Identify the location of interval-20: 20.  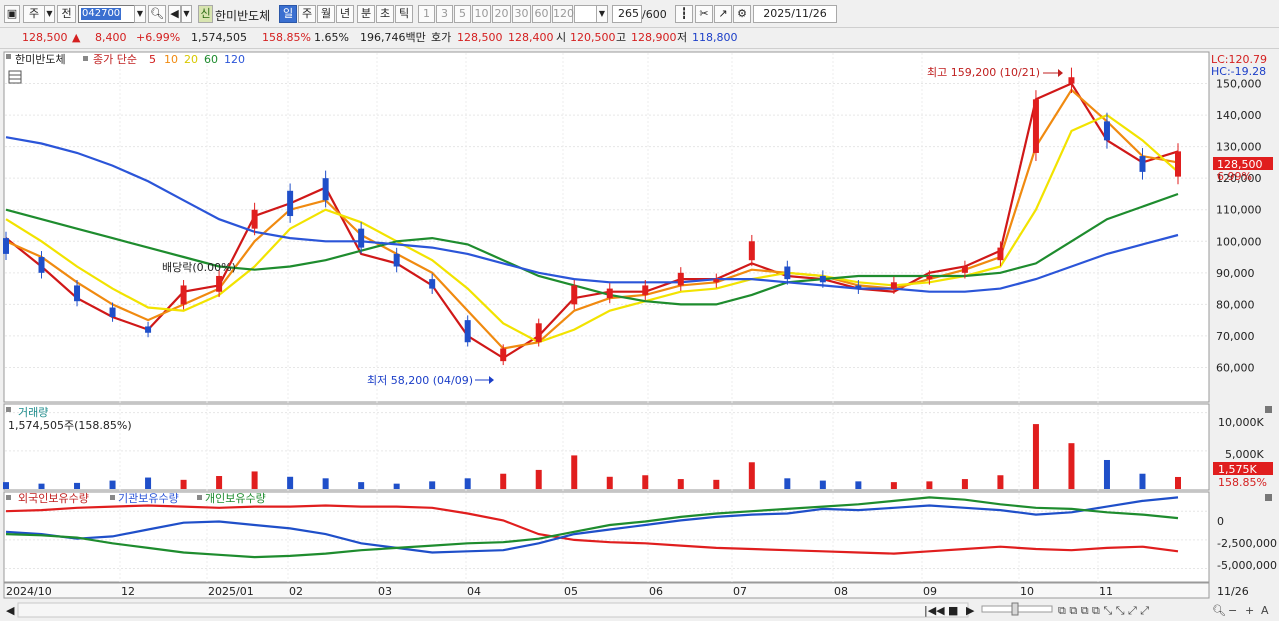
(501, 14).